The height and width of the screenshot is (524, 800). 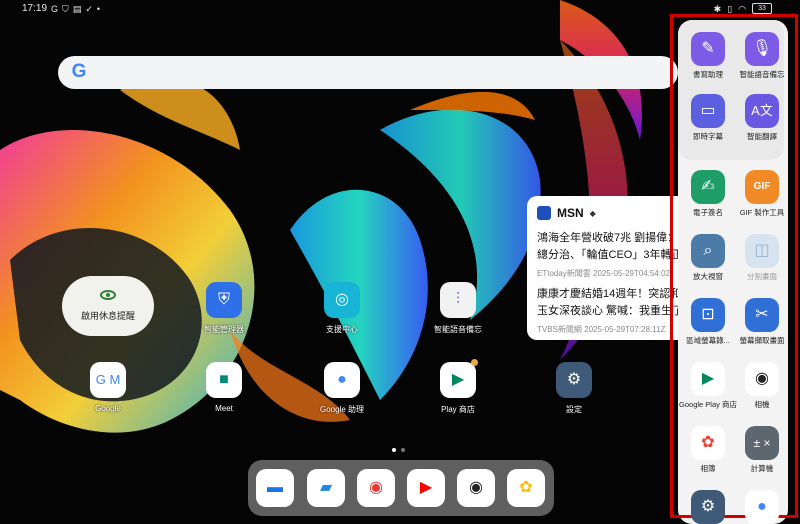 I want to click on dock: ▬ ▰ ◉ ▶ ◉ ✿, so click(x=401, y=488).